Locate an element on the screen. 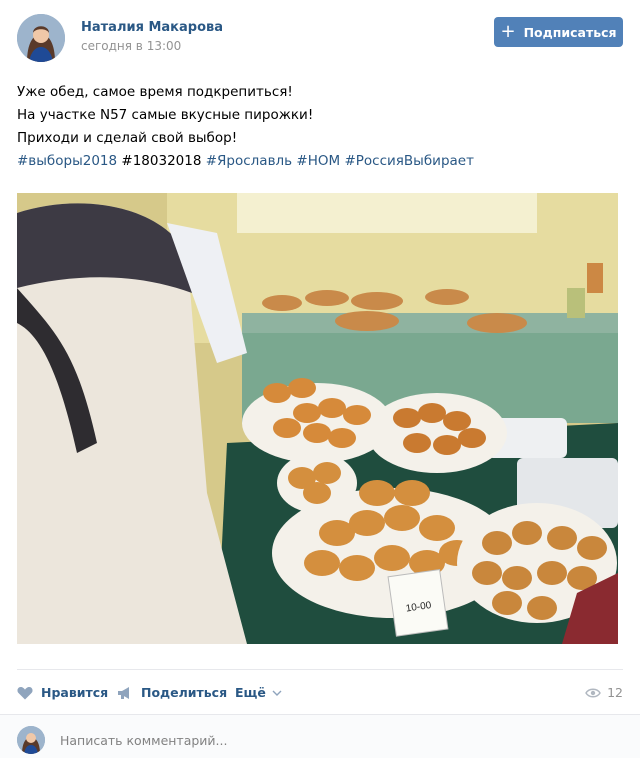 The width and height of the screenshot is (640, 758). more-button: Ещё is located at coordinates (258, 692).